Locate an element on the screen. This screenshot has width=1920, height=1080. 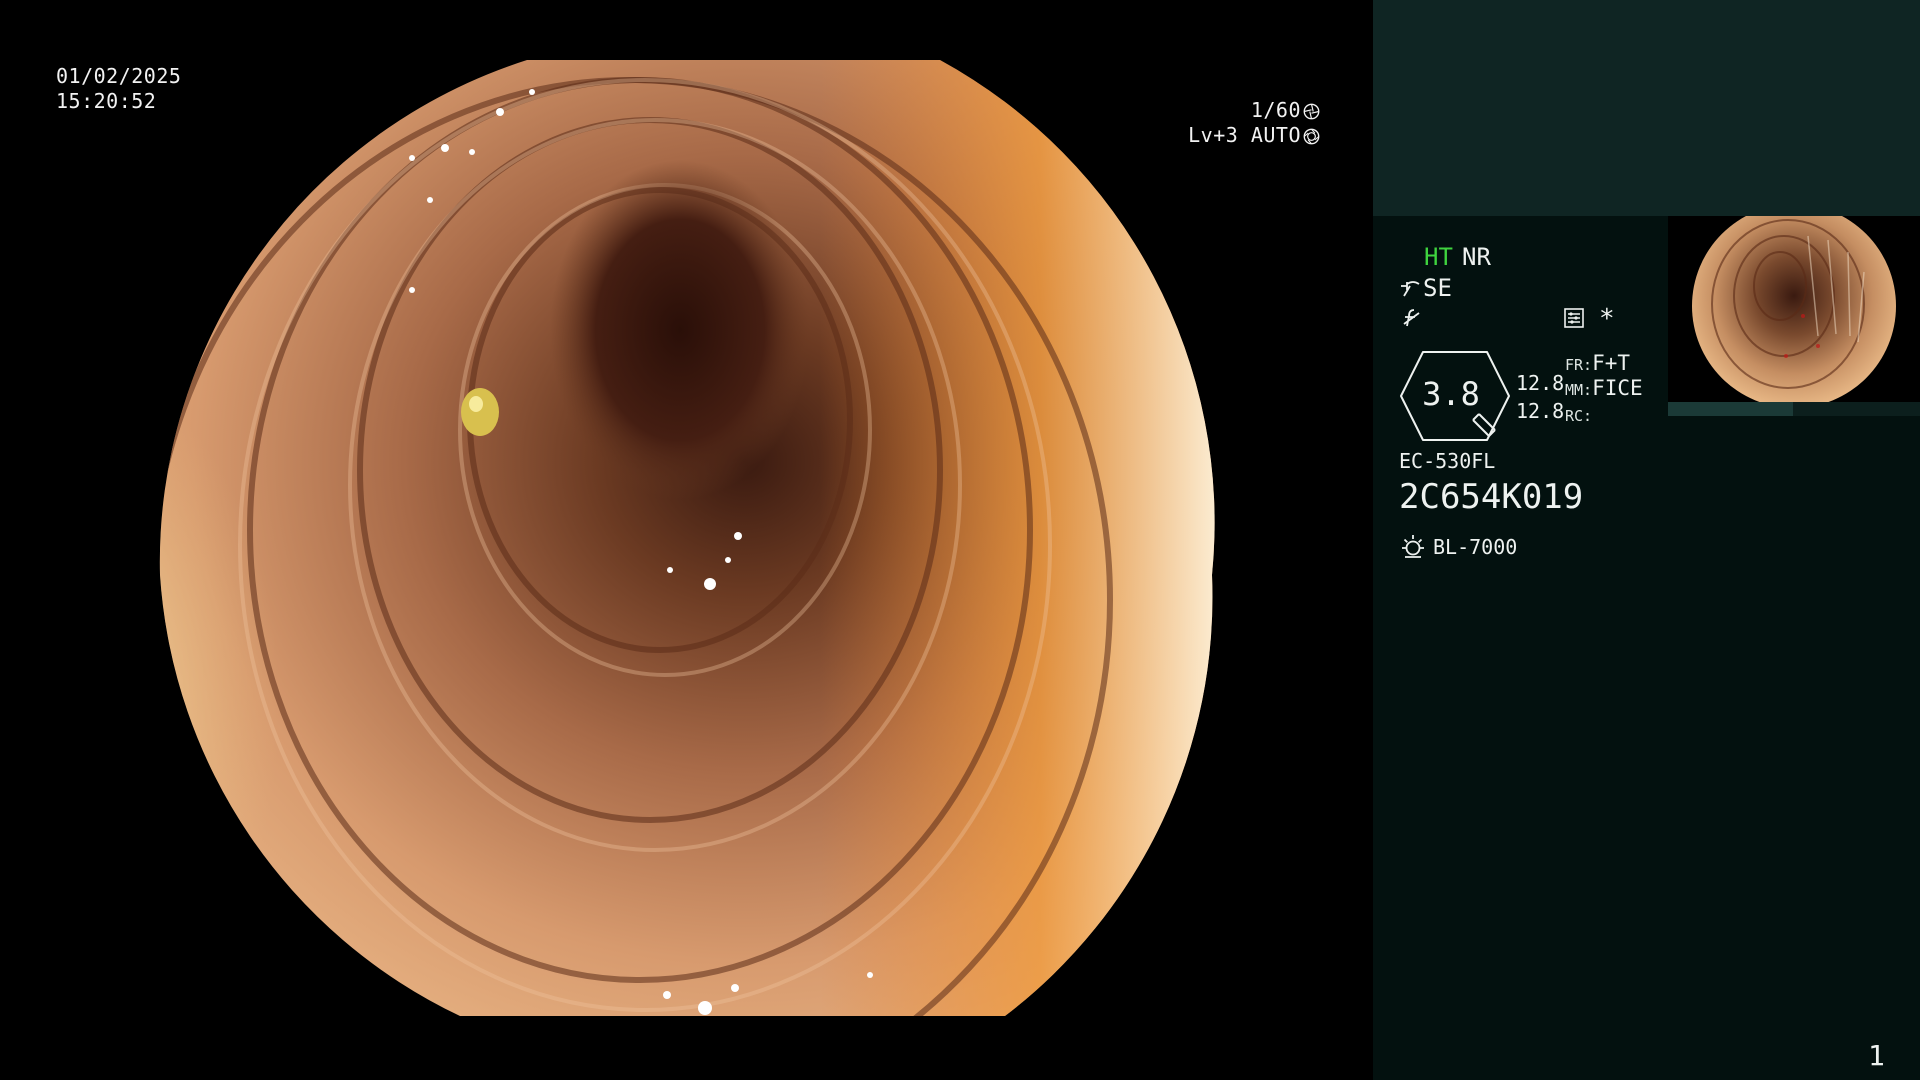
scope-serial: 2C654K019 is located at coordinates (1491, 497).